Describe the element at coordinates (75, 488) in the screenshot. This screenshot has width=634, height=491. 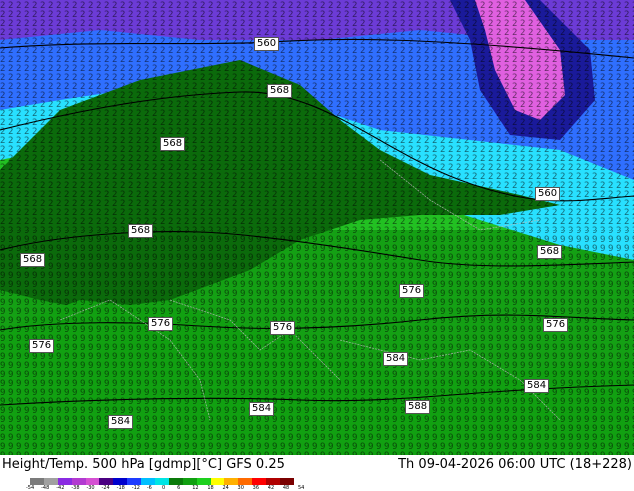
I see `color-scale-tick: -38` at that location.